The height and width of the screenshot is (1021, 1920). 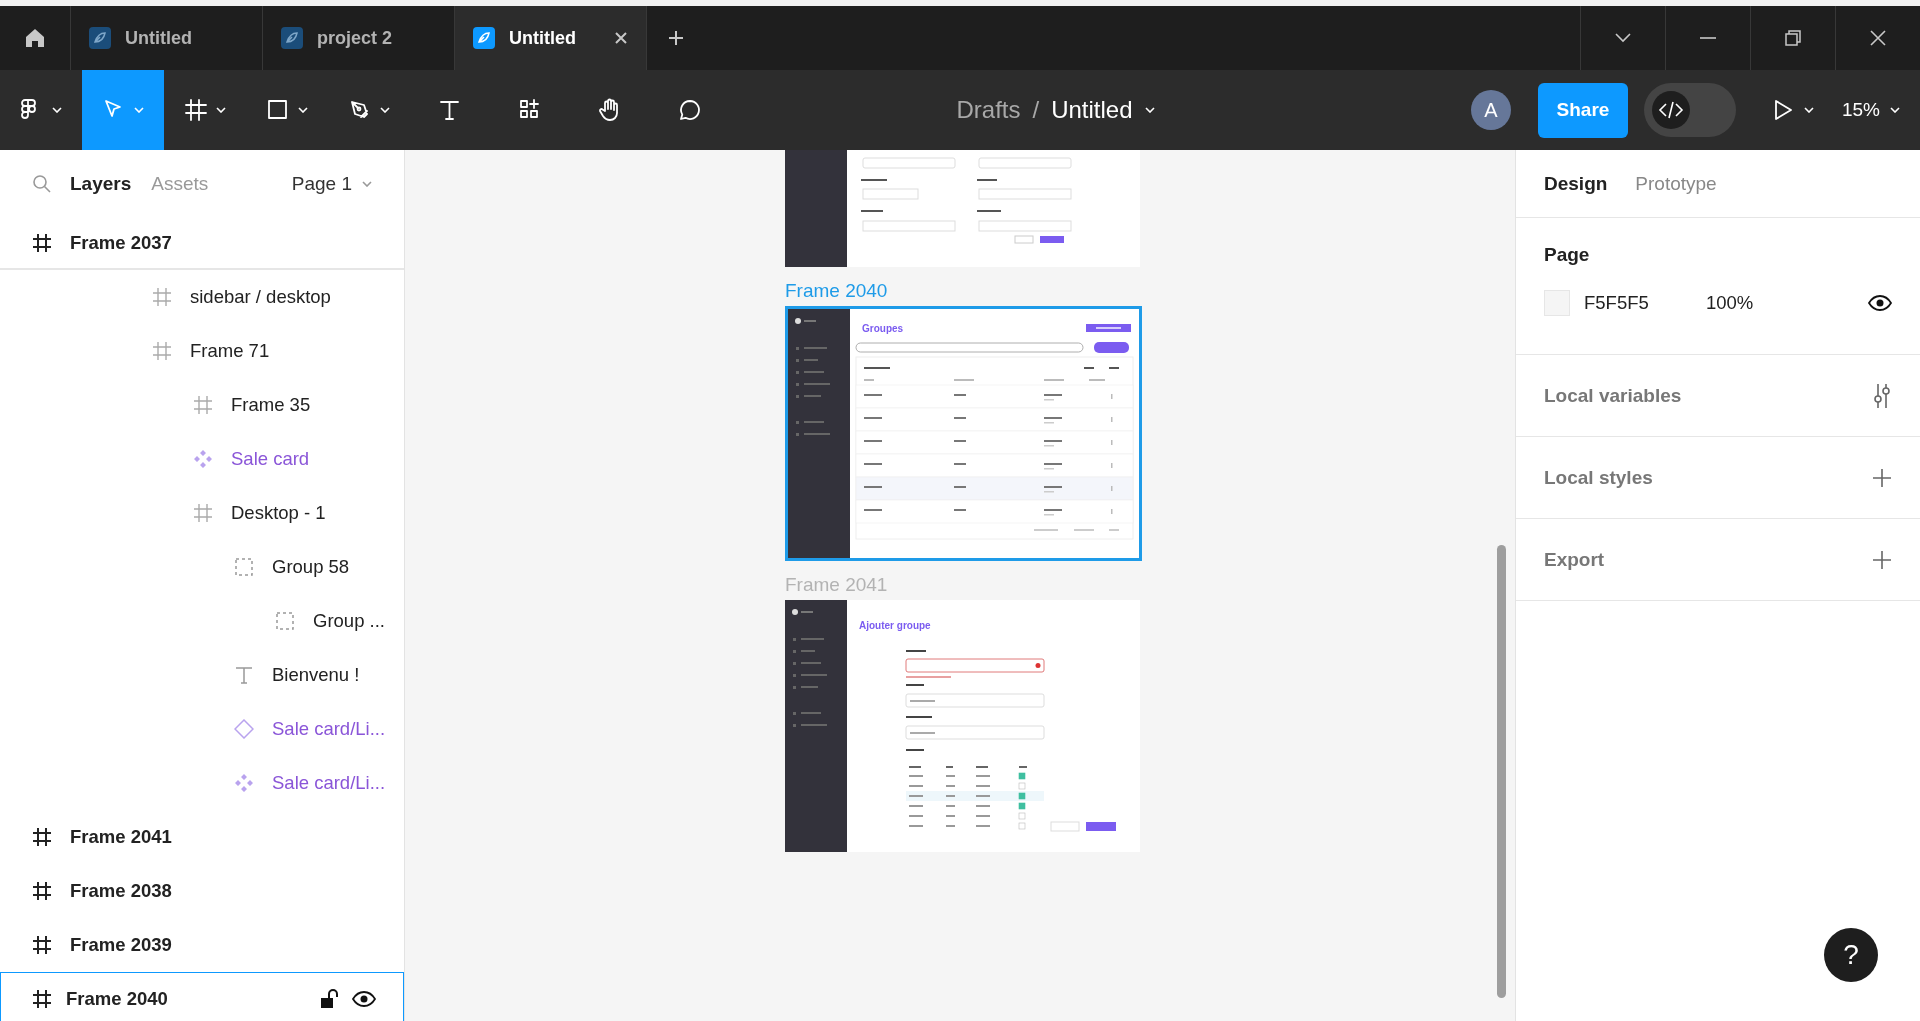 What do you see at coordinates (202, 675) in the screenshot?
I see `layer-row: Bienvenu !` at bounding box center [202, 675].